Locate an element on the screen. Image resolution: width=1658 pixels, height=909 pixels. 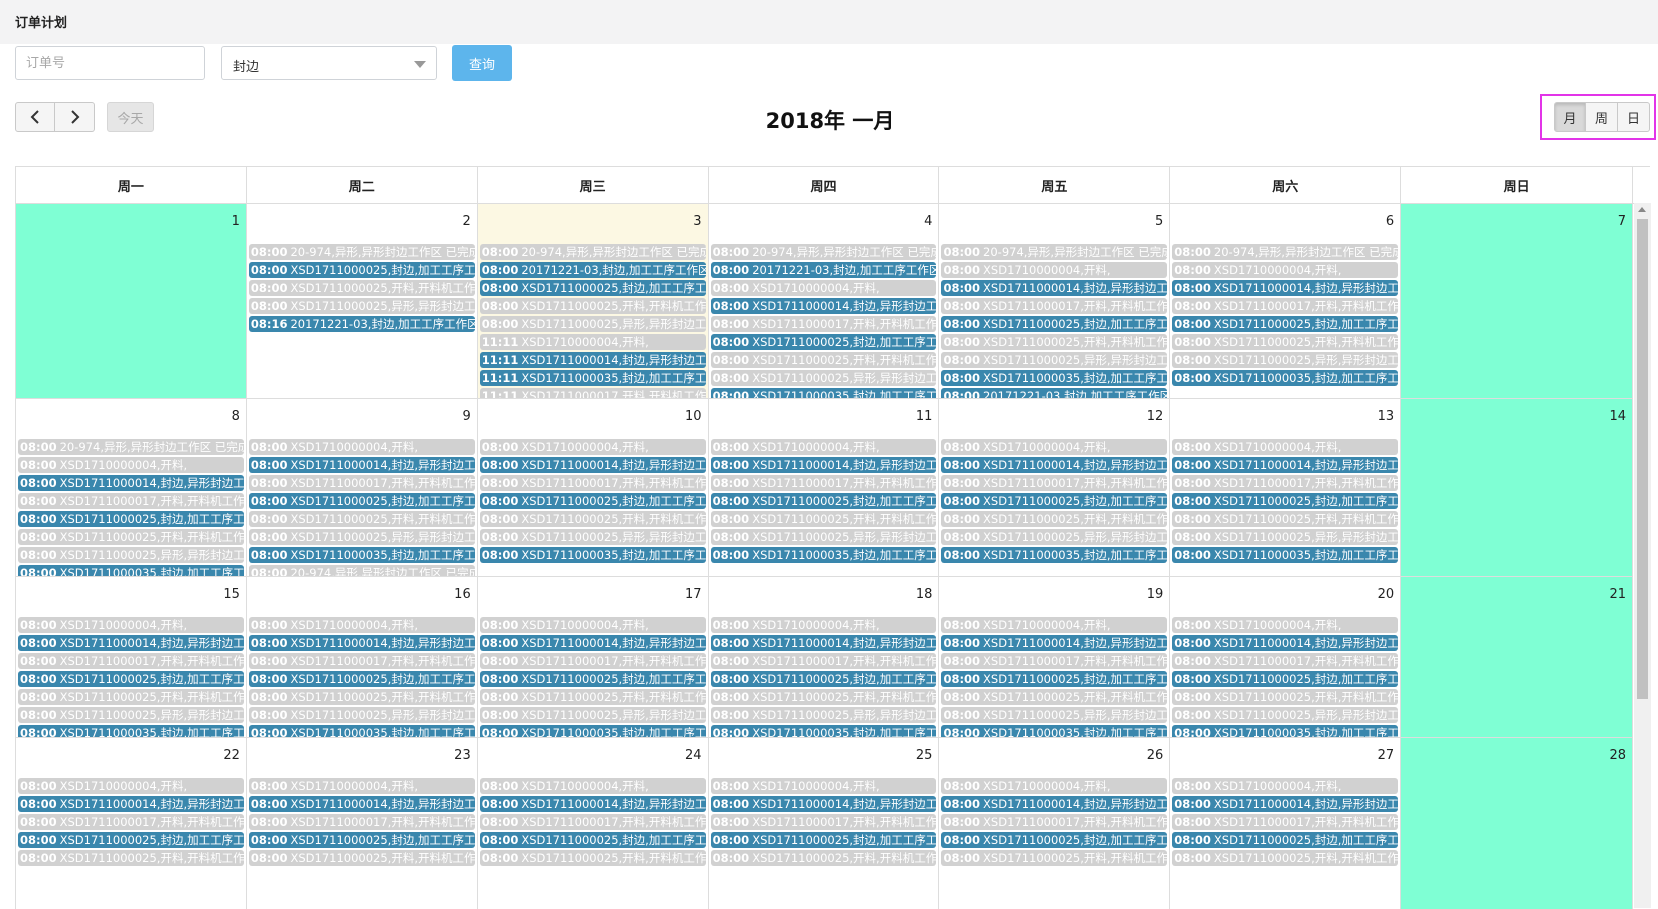
day-number: 21 is located at coordinates (1617, 594).